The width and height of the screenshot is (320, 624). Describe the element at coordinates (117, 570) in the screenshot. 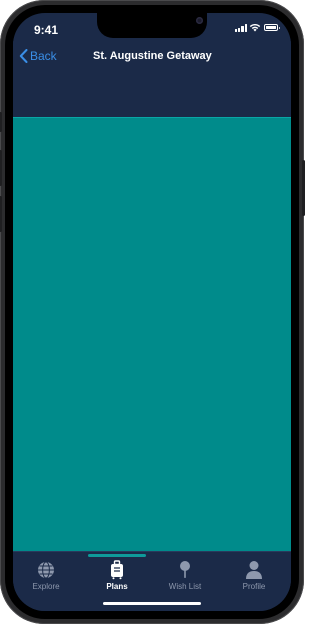

I see `suitcase-icon` at that location.